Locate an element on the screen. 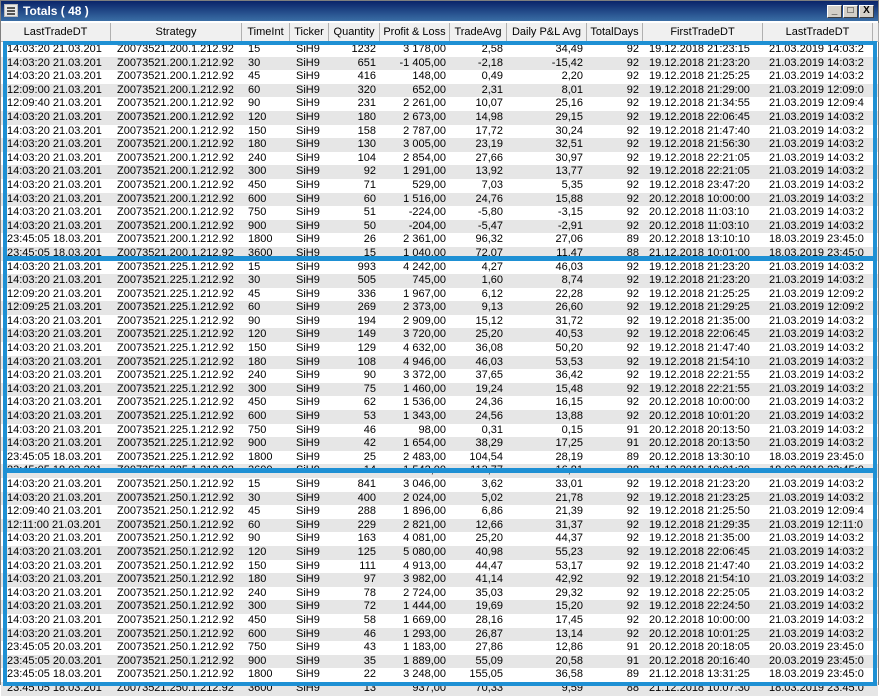 Image resolution: width=879 pixels, height=696 pixels. close-button: X is located at coordinates (866, 11).